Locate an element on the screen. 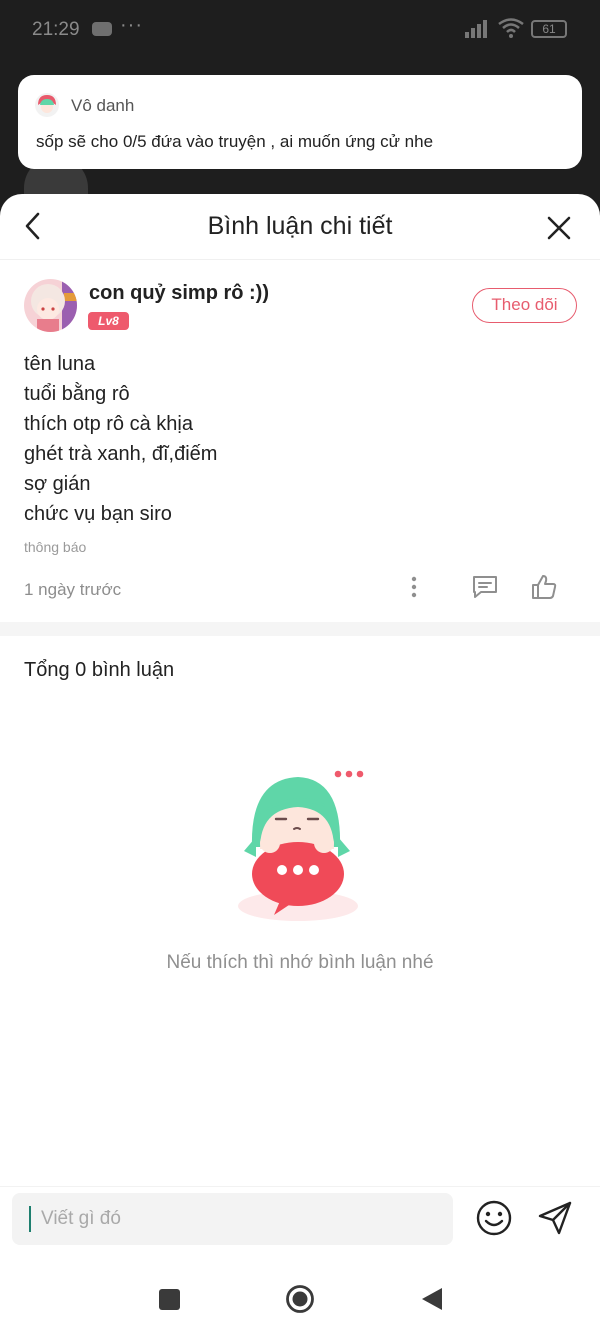 This screenshot has height=1334, width=600. status-time: 21:29 is located at coordinates (56, 29).